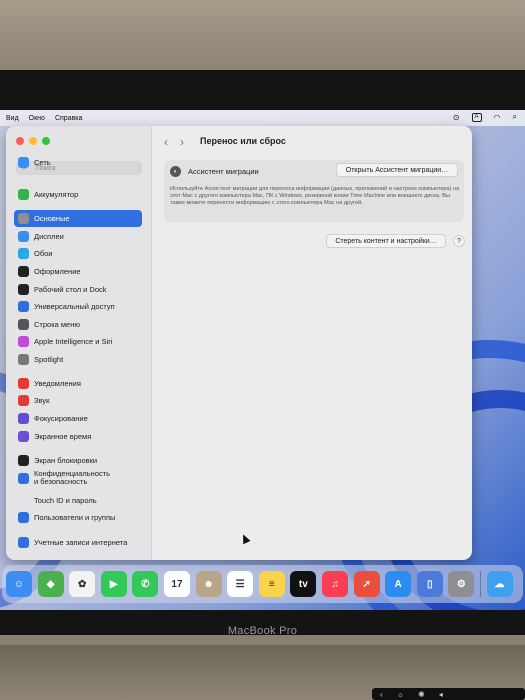  I want to click on sound-icon, so click(23, 400).